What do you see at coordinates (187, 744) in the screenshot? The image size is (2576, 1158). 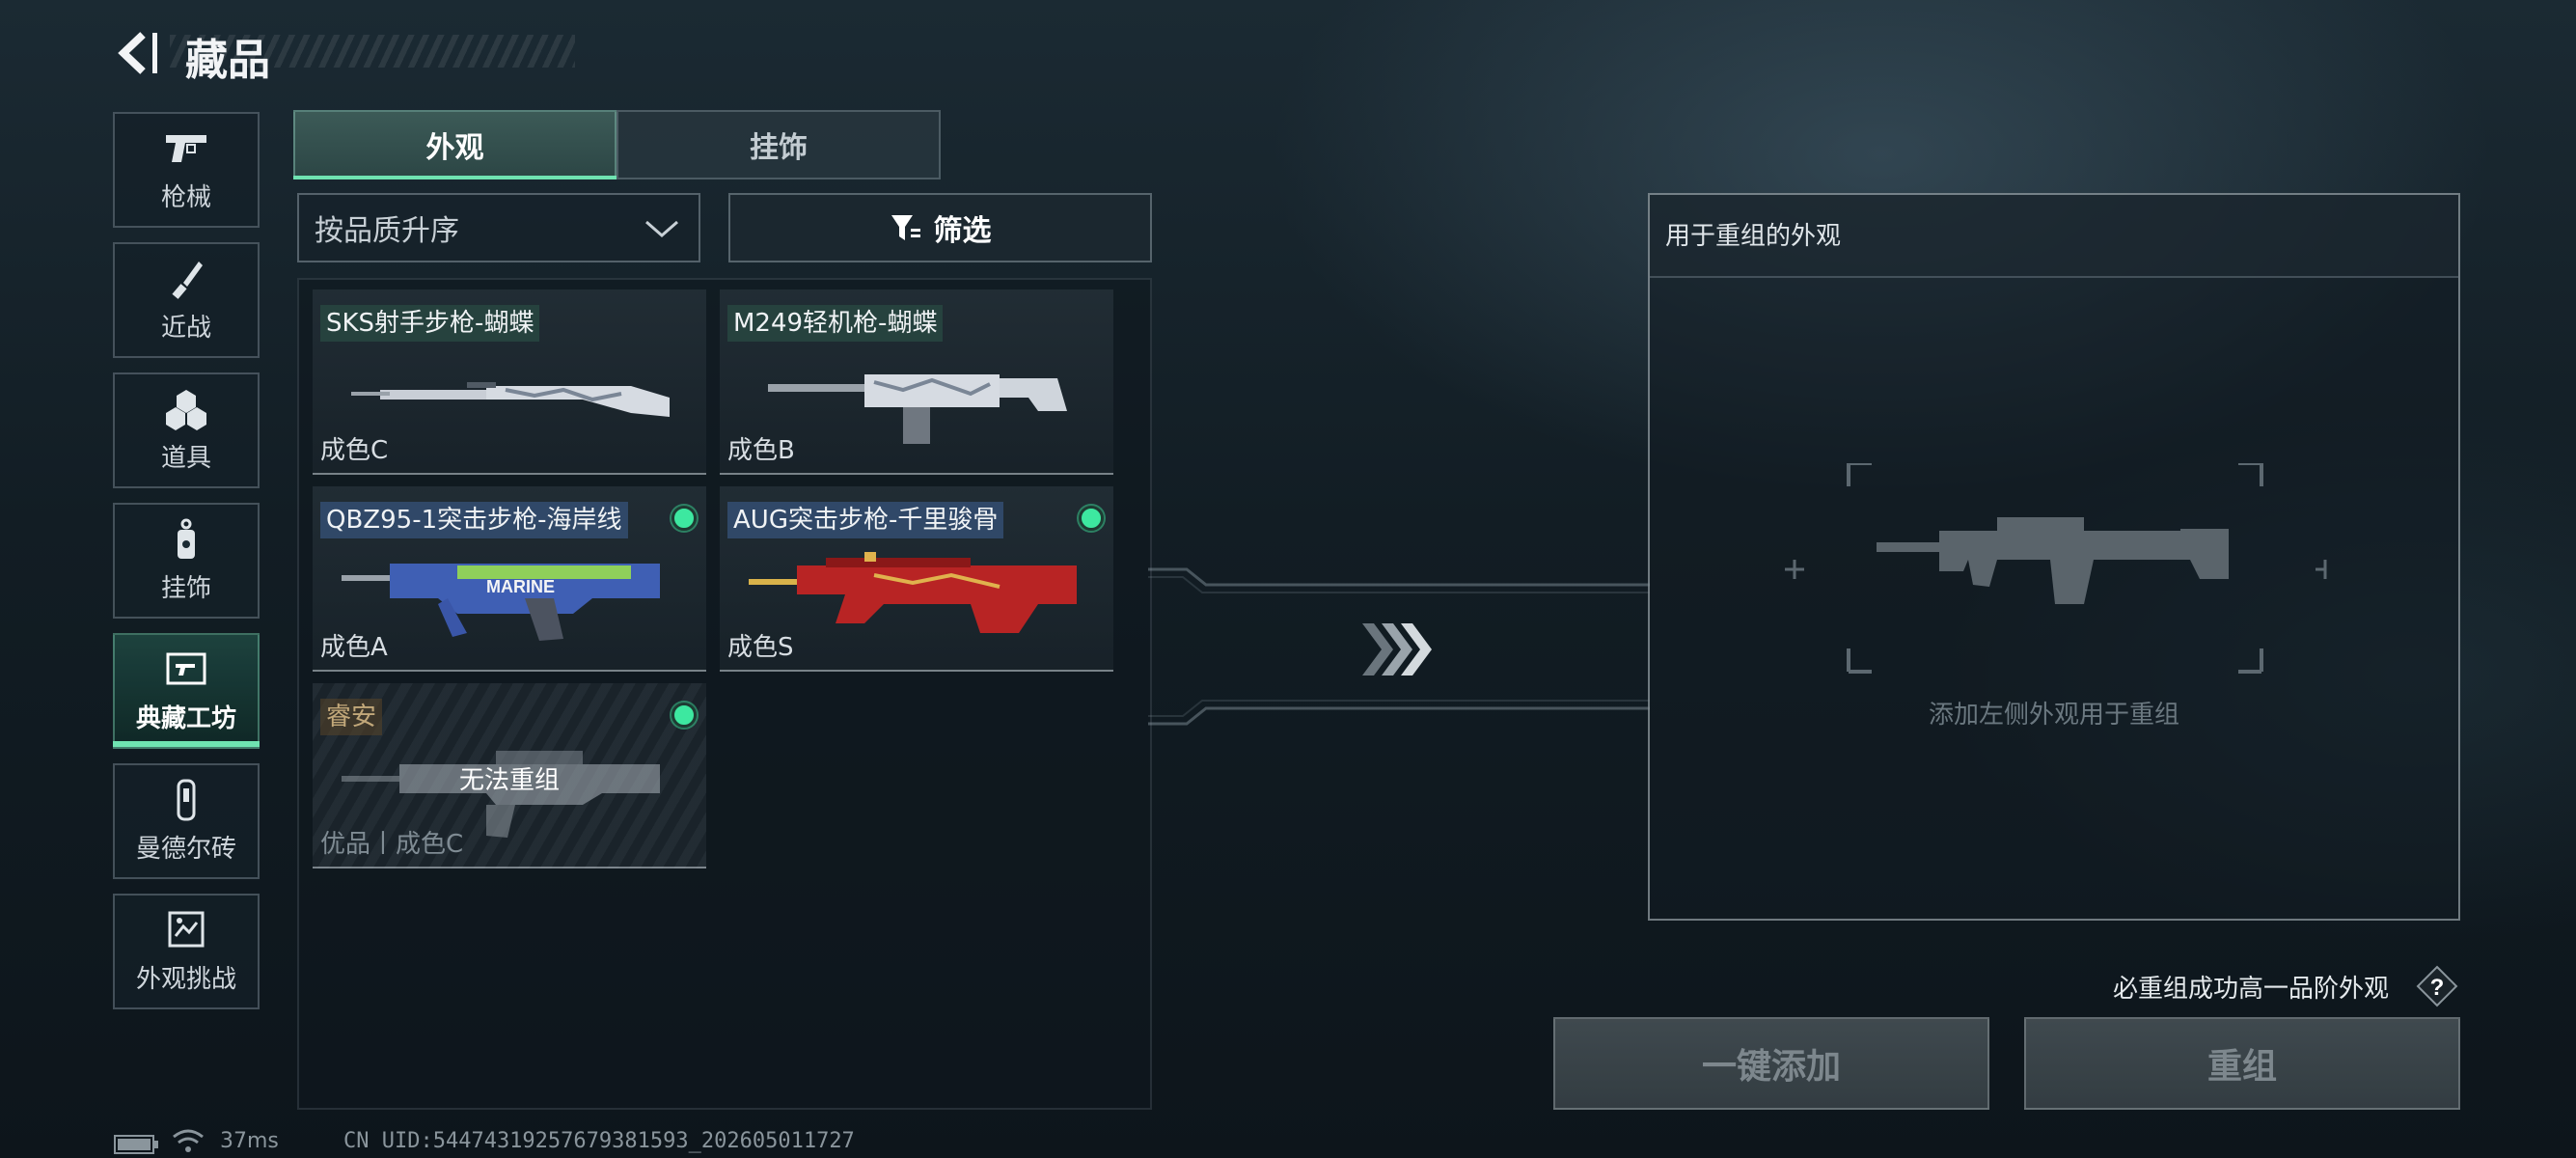 I see `nav-active-indicator` at bounding box center [187, 744].